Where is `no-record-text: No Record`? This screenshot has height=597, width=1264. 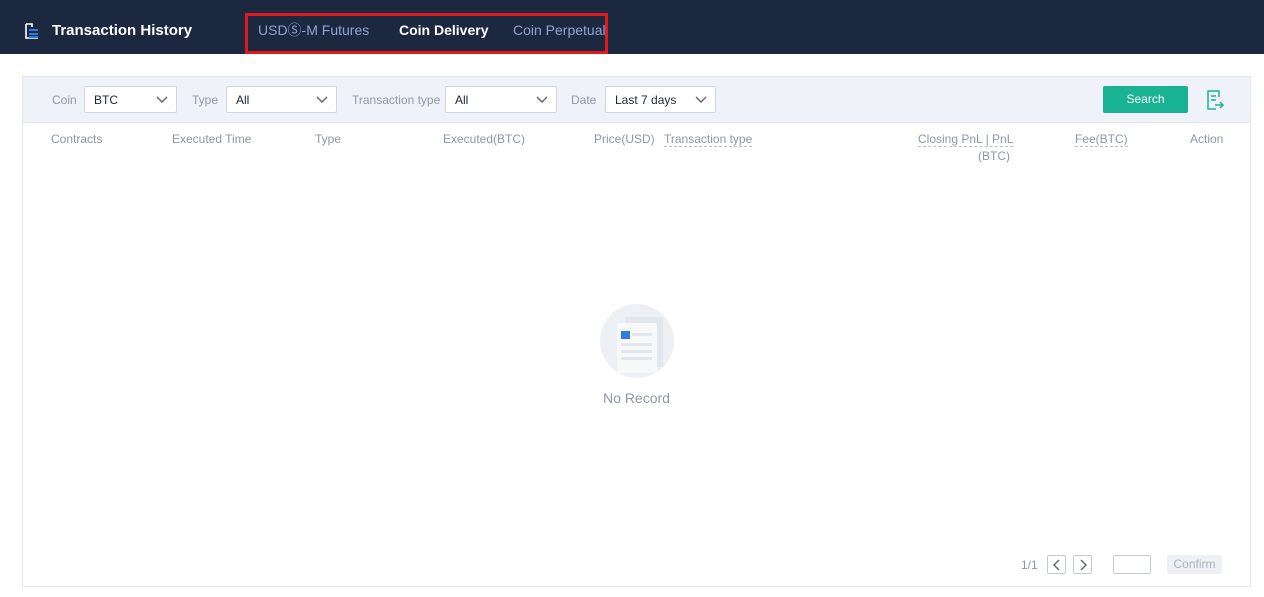 no-record-text: No Record is located at coordinates (636, 398).